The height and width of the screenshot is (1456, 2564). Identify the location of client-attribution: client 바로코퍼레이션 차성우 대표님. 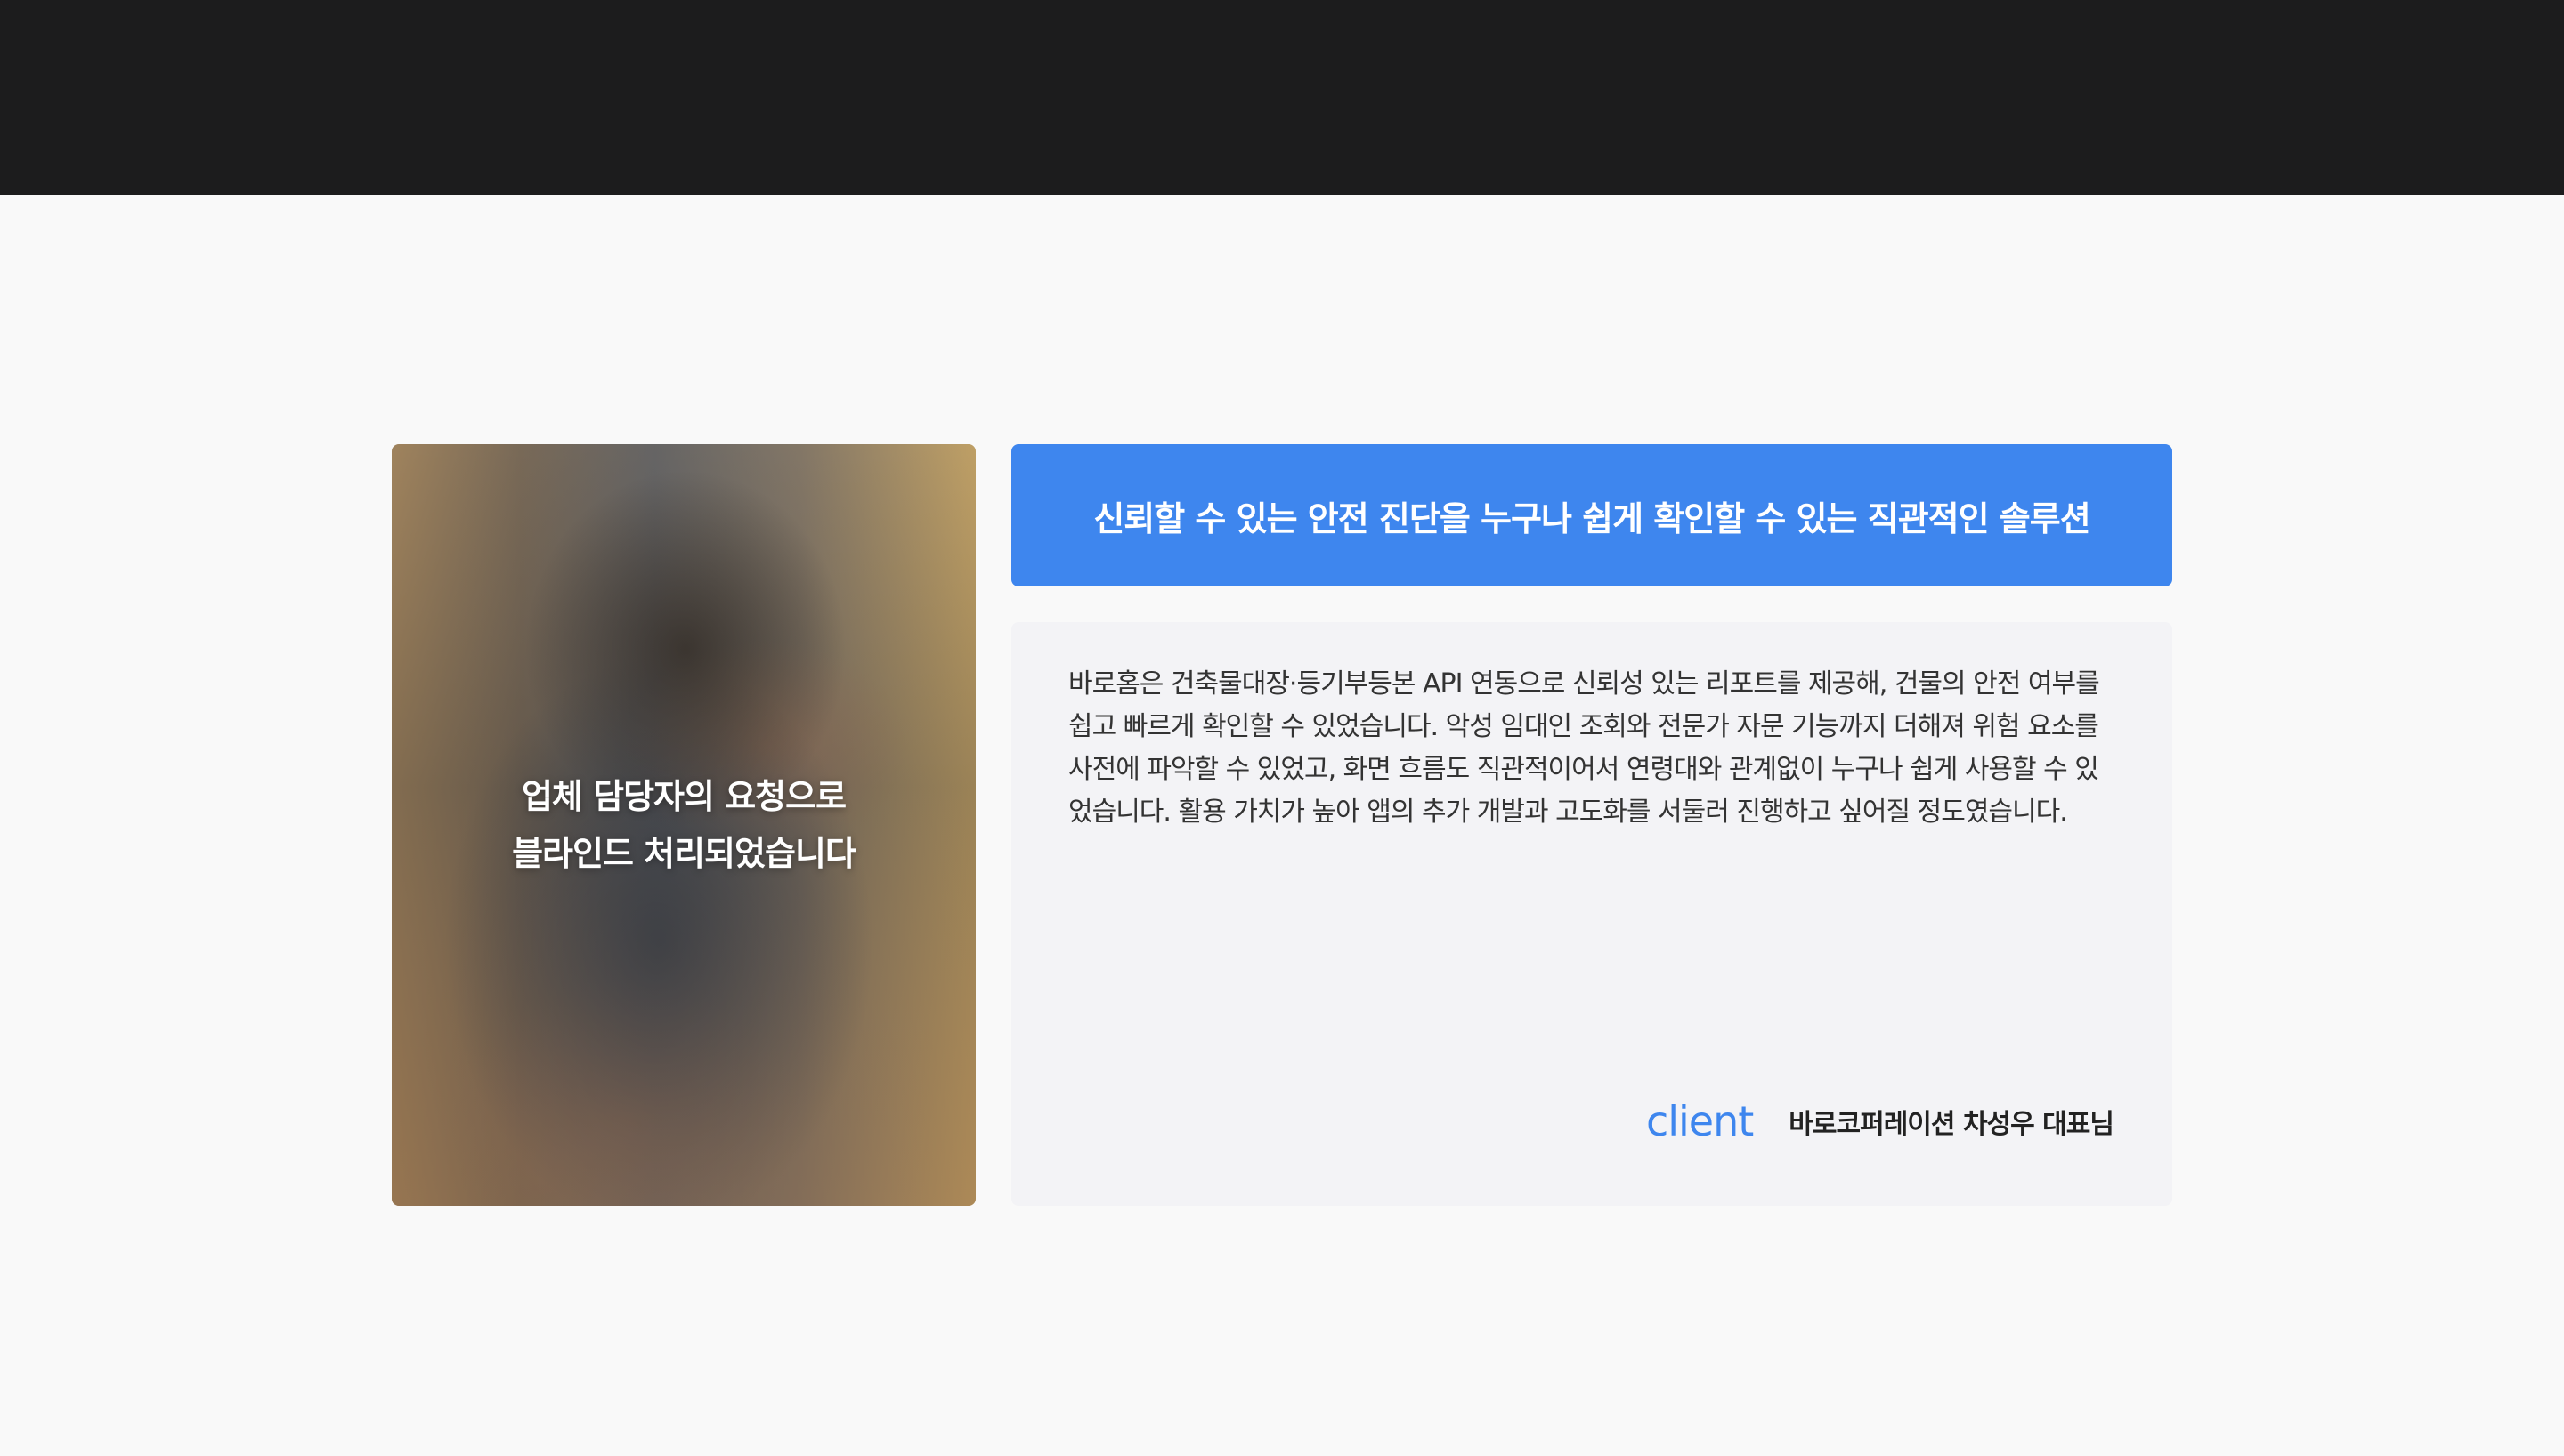
(1880, 1121).